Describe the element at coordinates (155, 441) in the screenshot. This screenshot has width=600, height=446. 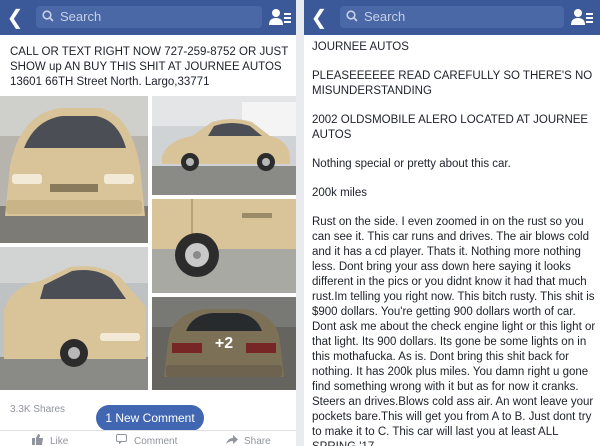
I see `comment-button: Comment` at that location.